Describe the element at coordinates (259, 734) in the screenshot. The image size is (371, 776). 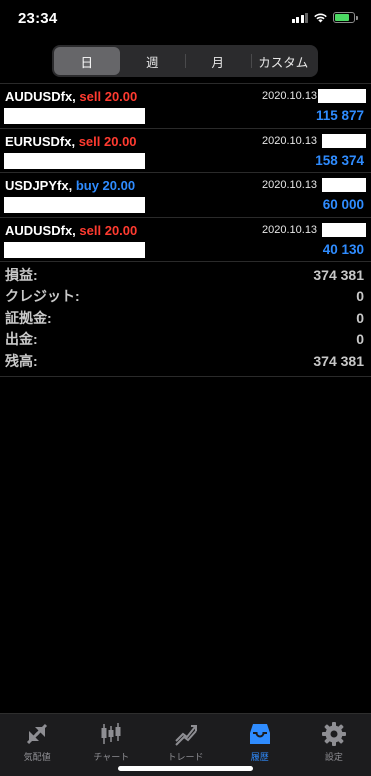
I see `history-icon` at that location.